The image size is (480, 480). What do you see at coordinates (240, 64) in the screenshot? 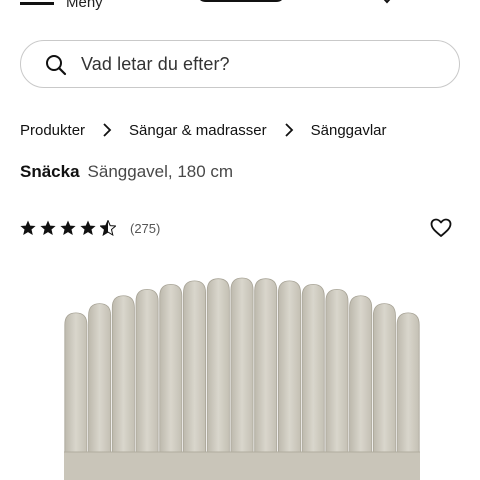
I see `search-bar: Vad letar du efter?` at bounding box center [240, 64].